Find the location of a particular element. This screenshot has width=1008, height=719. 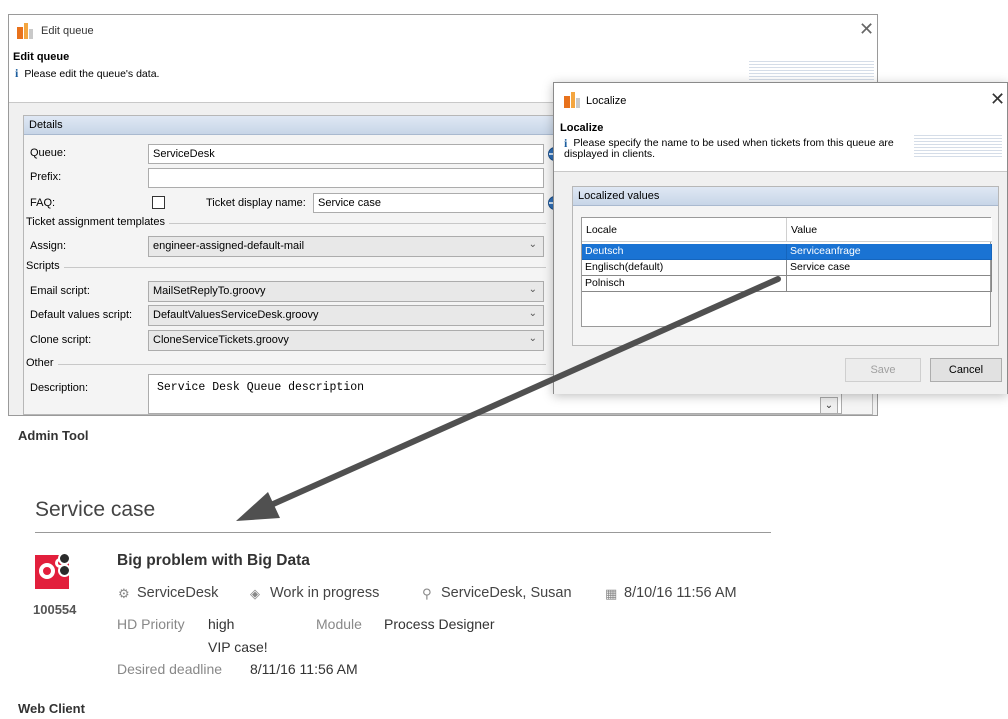

vip-note: VIP case! is located at coordinates (238, 647).